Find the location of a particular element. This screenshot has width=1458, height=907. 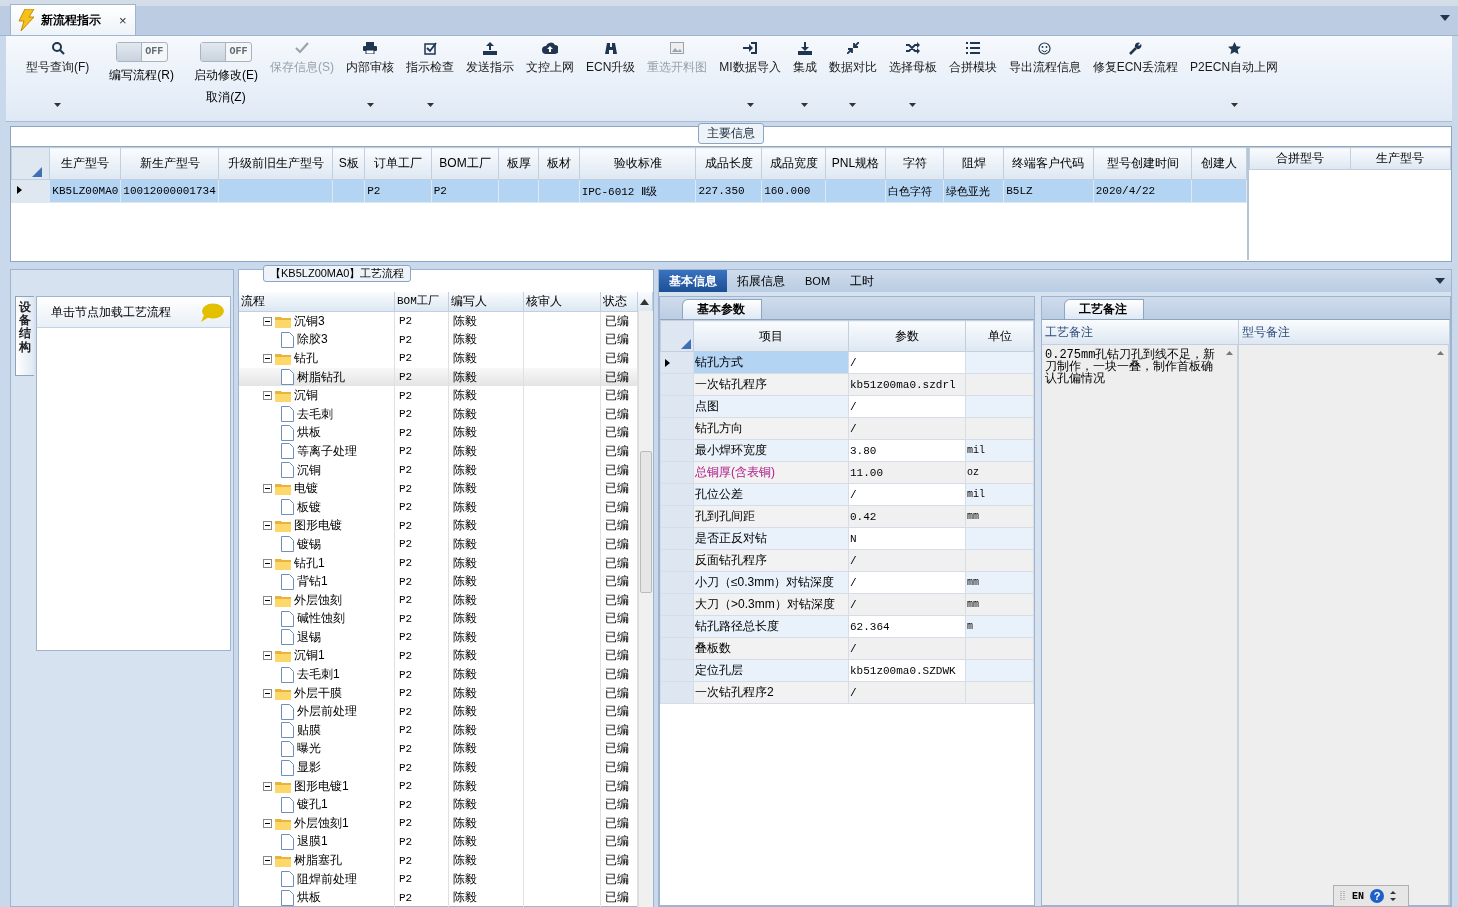

tree-row: 退锡 P2 陈毅 已编 is located at coordinates (438, 637).